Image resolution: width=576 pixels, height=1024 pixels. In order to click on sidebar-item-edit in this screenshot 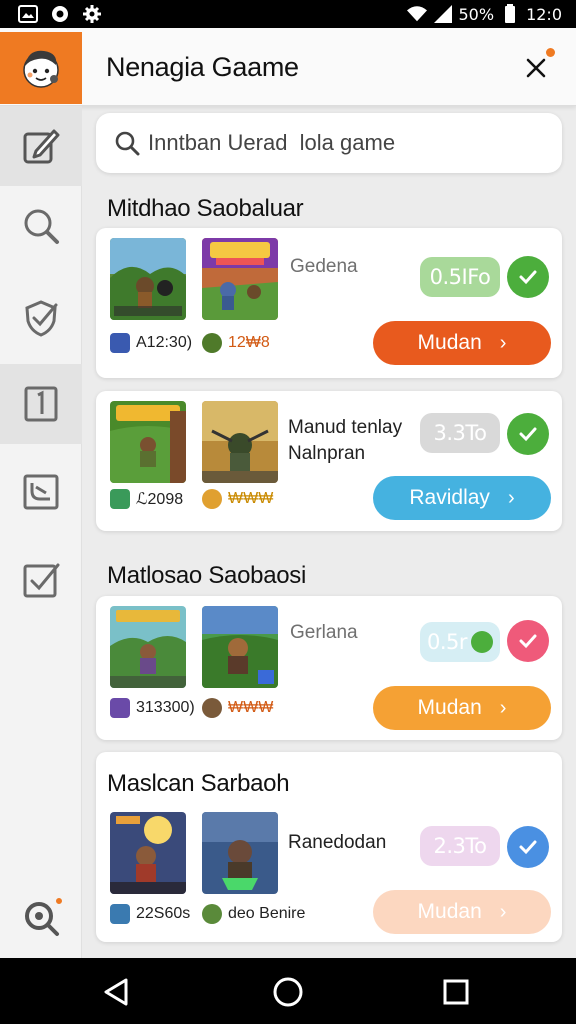, I will do `click(41, 146)`.